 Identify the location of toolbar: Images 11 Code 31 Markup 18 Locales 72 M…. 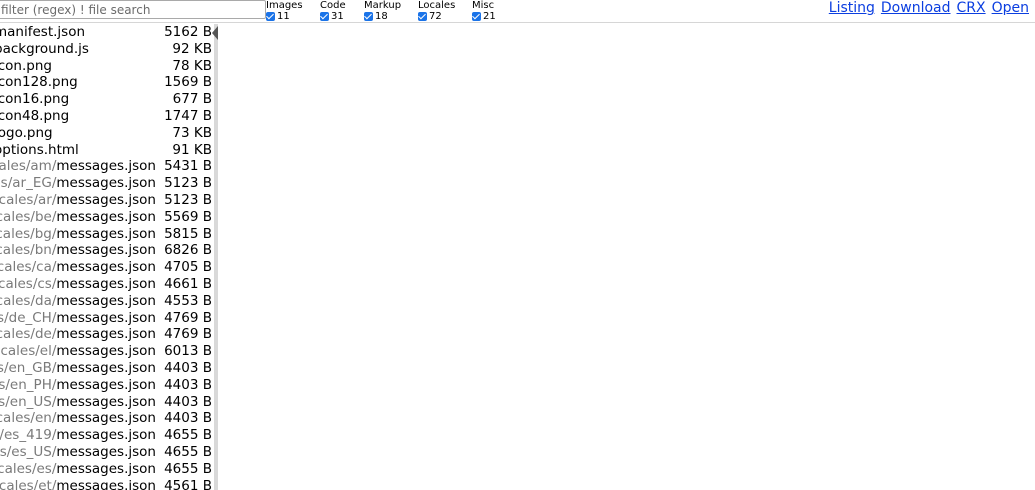
(517, 11).